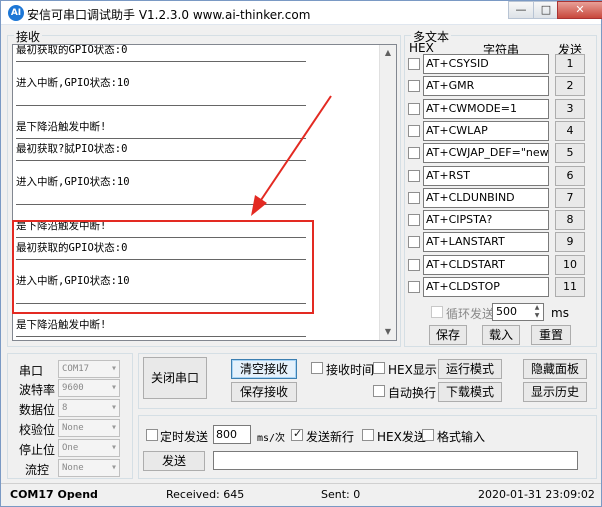 Image resolution: width=602 pixels, height=507 pixels. I want to click on multi-text-row: AT+CLDSTART 10, so click(498, 264).